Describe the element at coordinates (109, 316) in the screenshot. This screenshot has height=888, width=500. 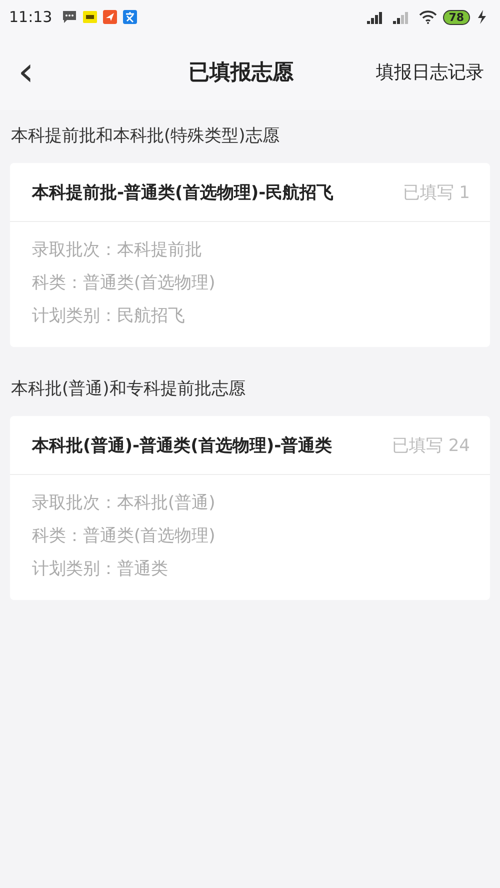
I see `detail-text: 计划类别：民航招飞` at that location.